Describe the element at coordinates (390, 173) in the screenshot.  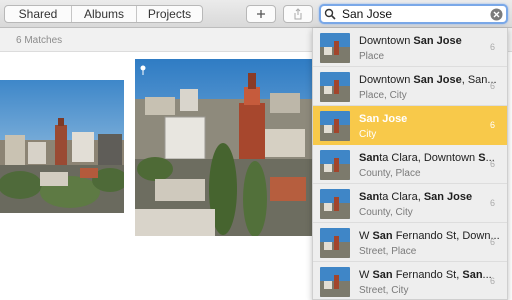
I see `result-subtitle: County, Place` at that location.